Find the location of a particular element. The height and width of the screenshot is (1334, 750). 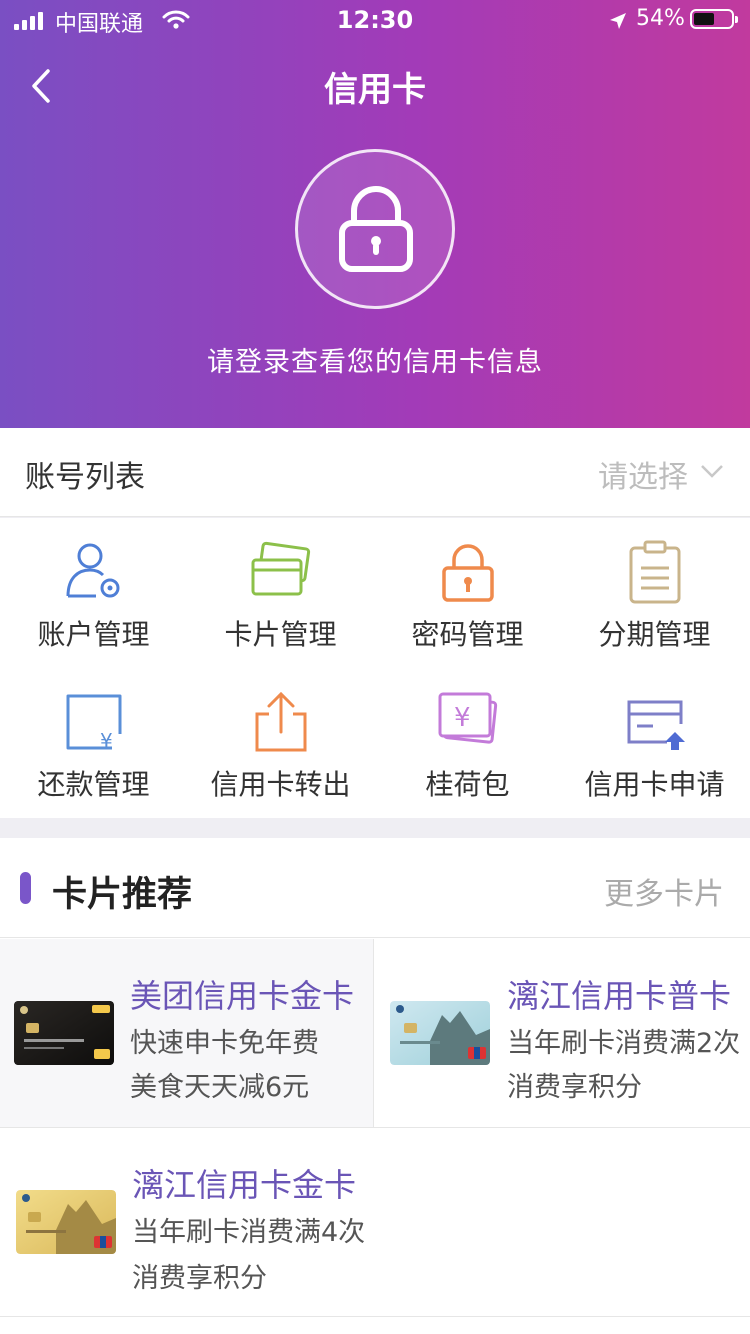

menu-label: 信用卡转出 is located at coordinates (280, 784).